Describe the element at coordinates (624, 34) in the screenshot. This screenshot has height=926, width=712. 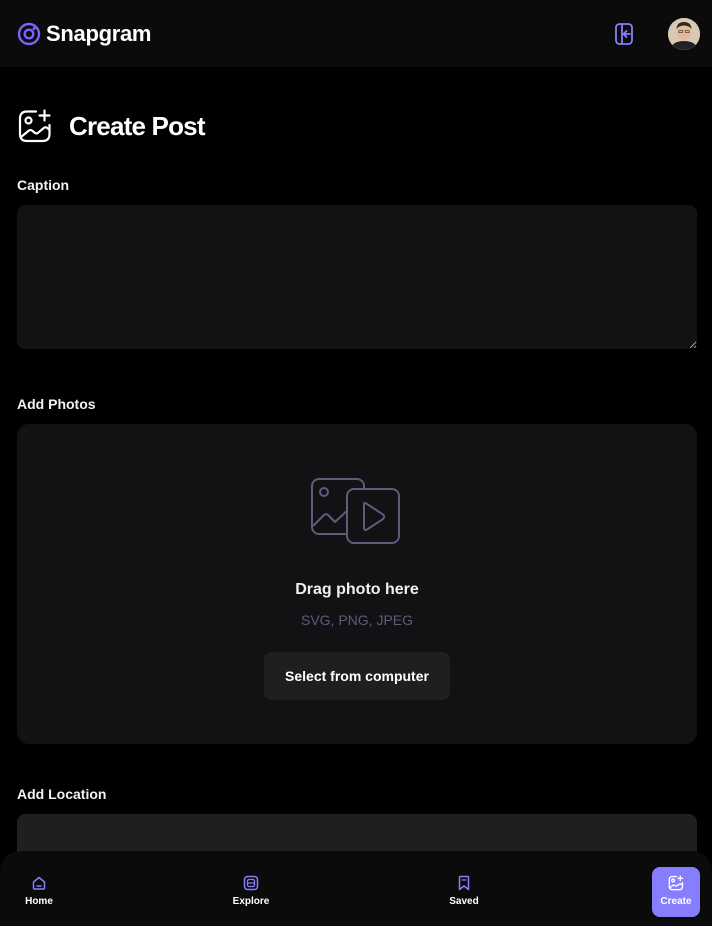
I see `logout-icon` at that location.